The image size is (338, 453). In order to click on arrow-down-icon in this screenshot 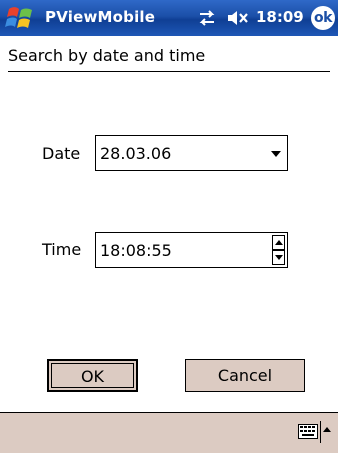, I will do `click(279, 257)`.